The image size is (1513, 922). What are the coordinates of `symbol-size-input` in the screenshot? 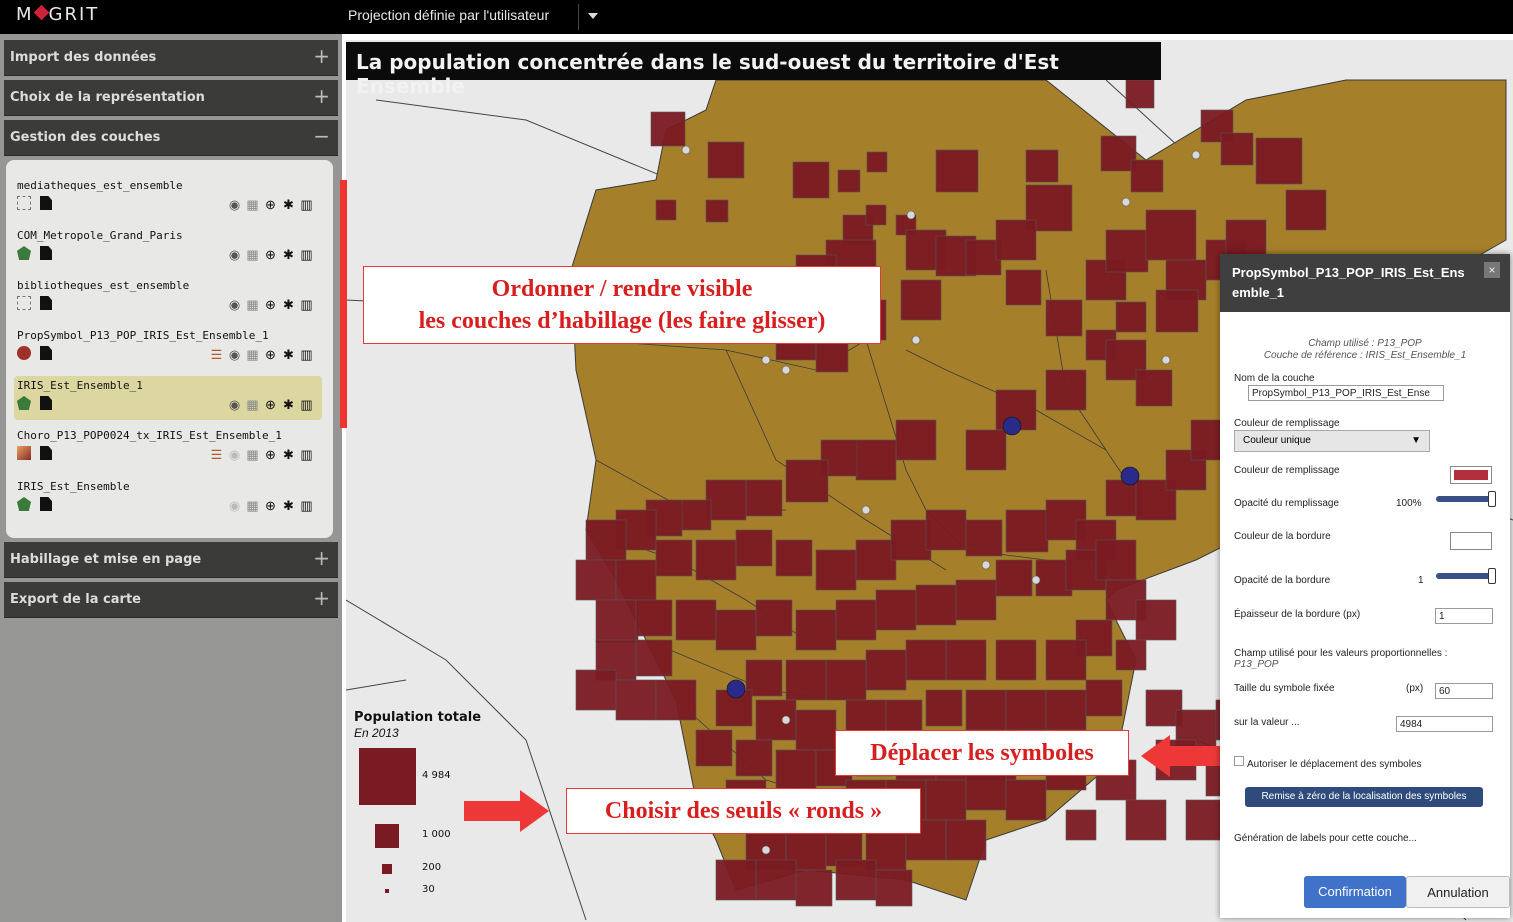 It's located at (1464, 691).